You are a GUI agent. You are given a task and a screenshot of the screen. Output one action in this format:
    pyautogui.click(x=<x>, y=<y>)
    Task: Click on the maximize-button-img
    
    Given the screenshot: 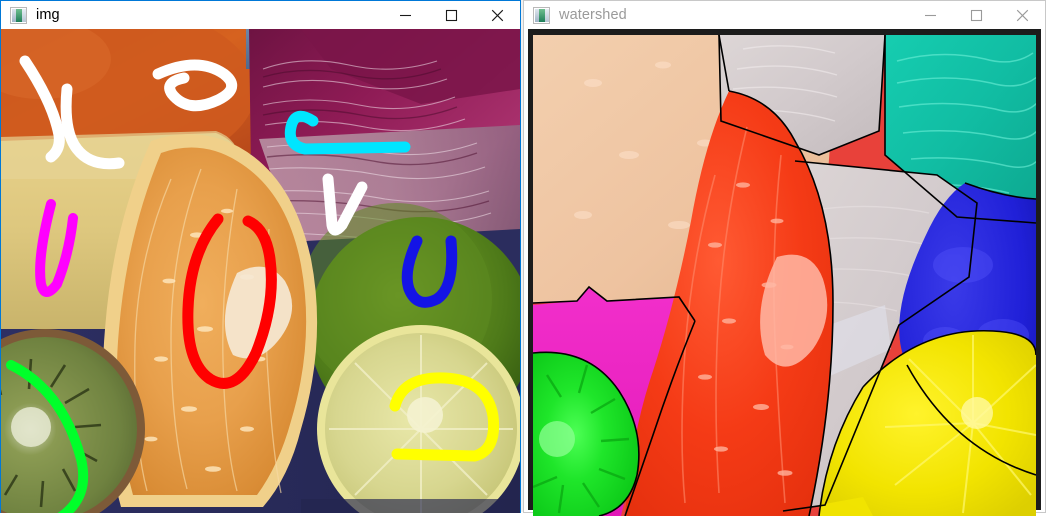 What is the action you would take?
    pyautogui.click(x=451, y=15)
    